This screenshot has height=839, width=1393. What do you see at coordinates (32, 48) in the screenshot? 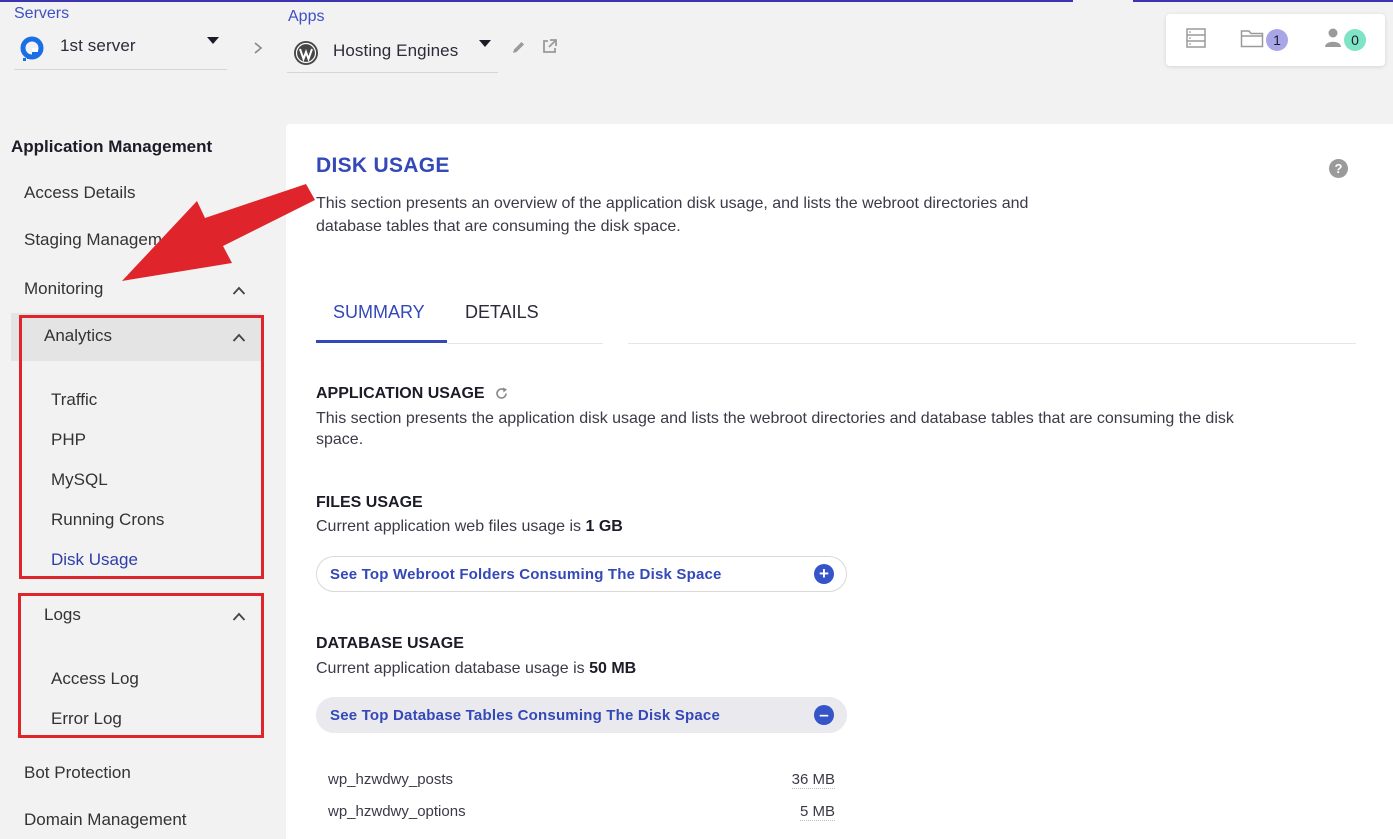
I see `digitalocean-icon` at bounding box center [32, 48].